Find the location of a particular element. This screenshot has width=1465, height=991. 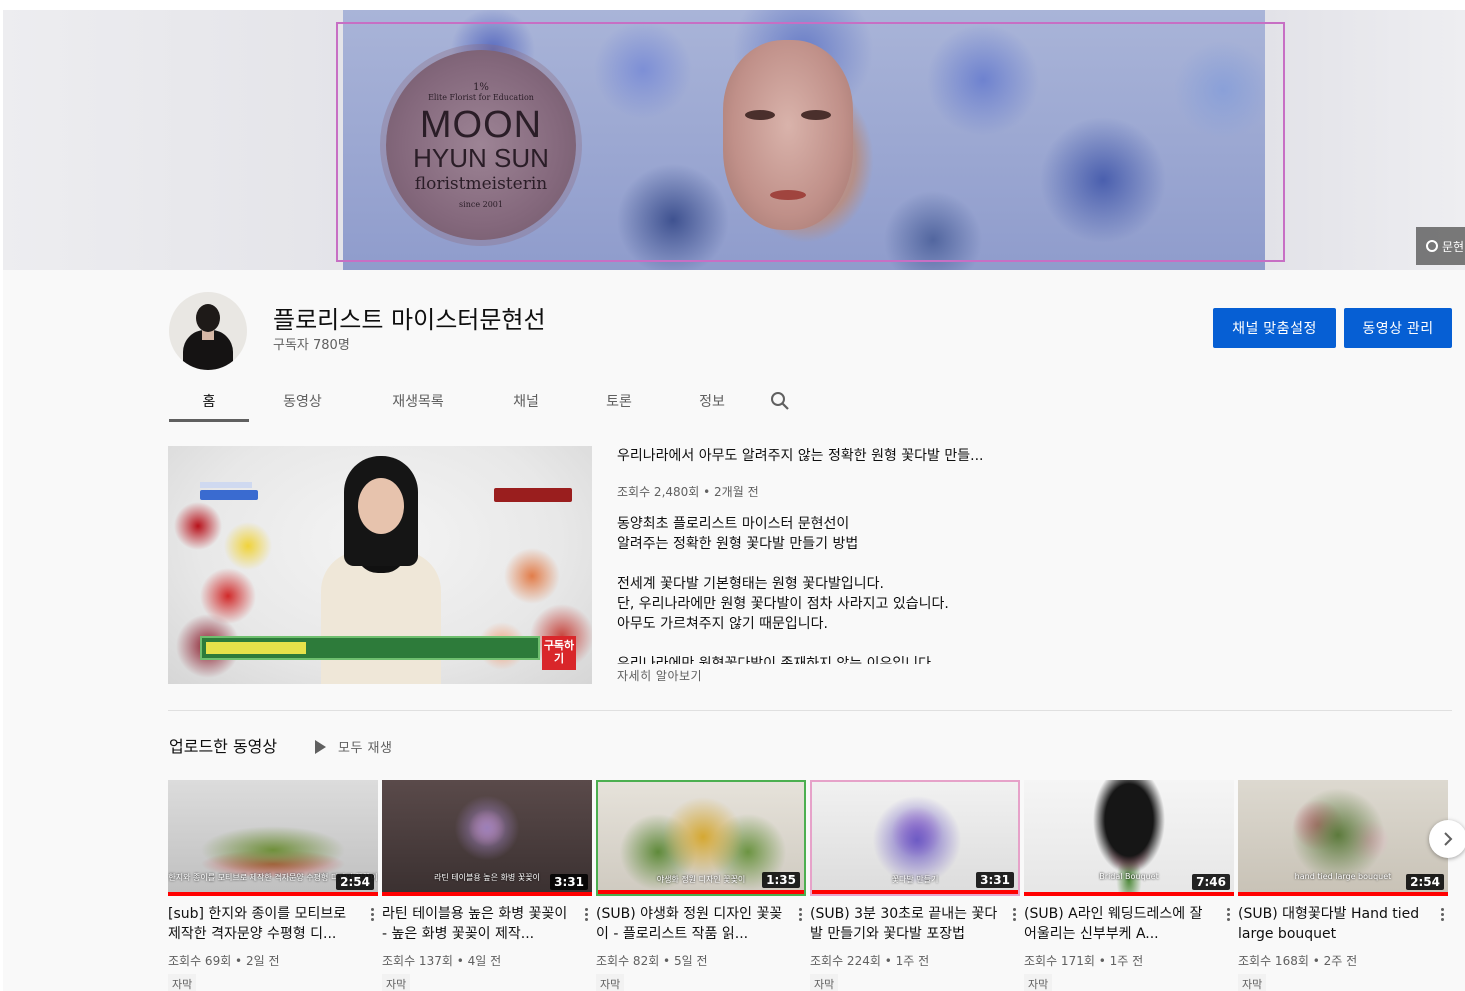

video-title: (SUB) 대형꽃다발 Hand tied large bouquet is located at coordinates (1333, 924).